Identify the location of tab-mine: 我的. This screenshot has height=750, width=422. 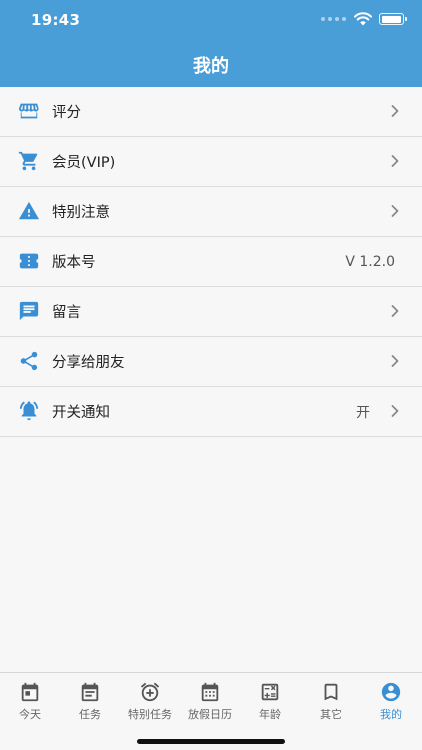
(391, 701).